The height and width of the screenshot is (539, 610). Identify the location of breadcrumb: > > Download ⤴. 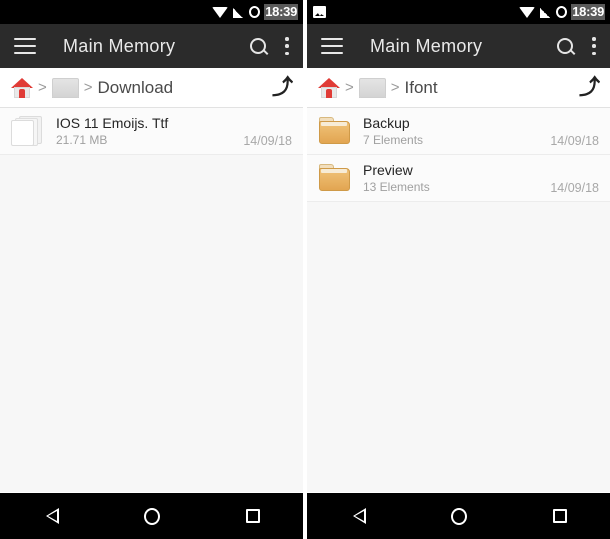
(151, 88).